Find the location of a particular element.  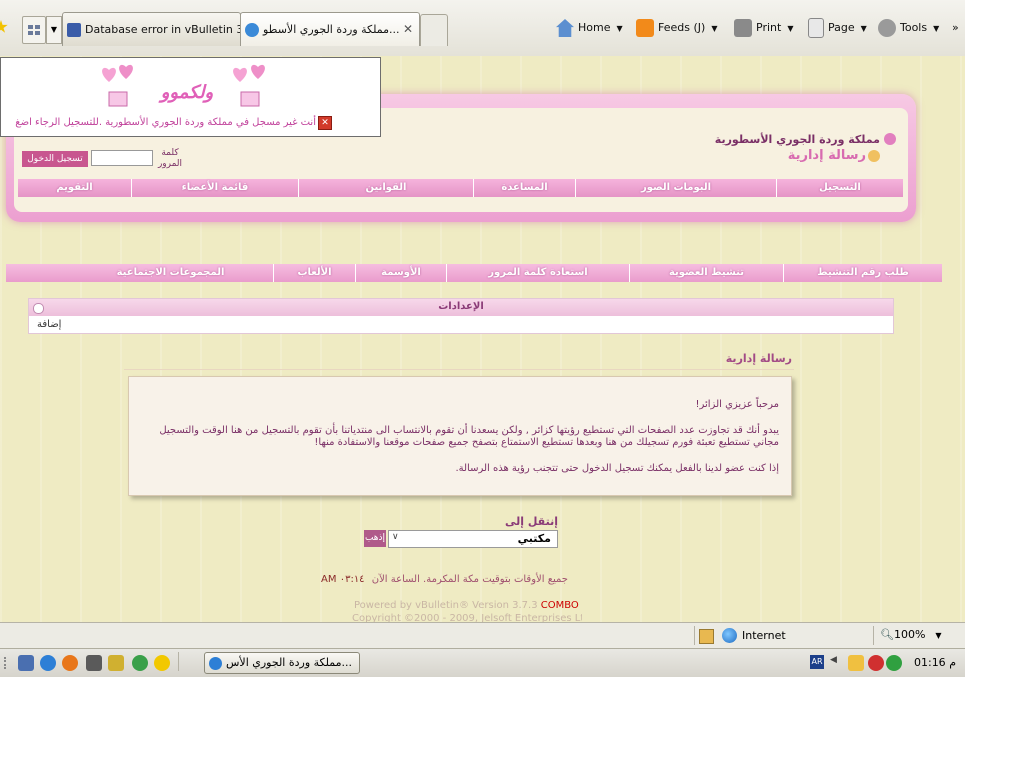

rss-icon is located at coordinates (645, 28).